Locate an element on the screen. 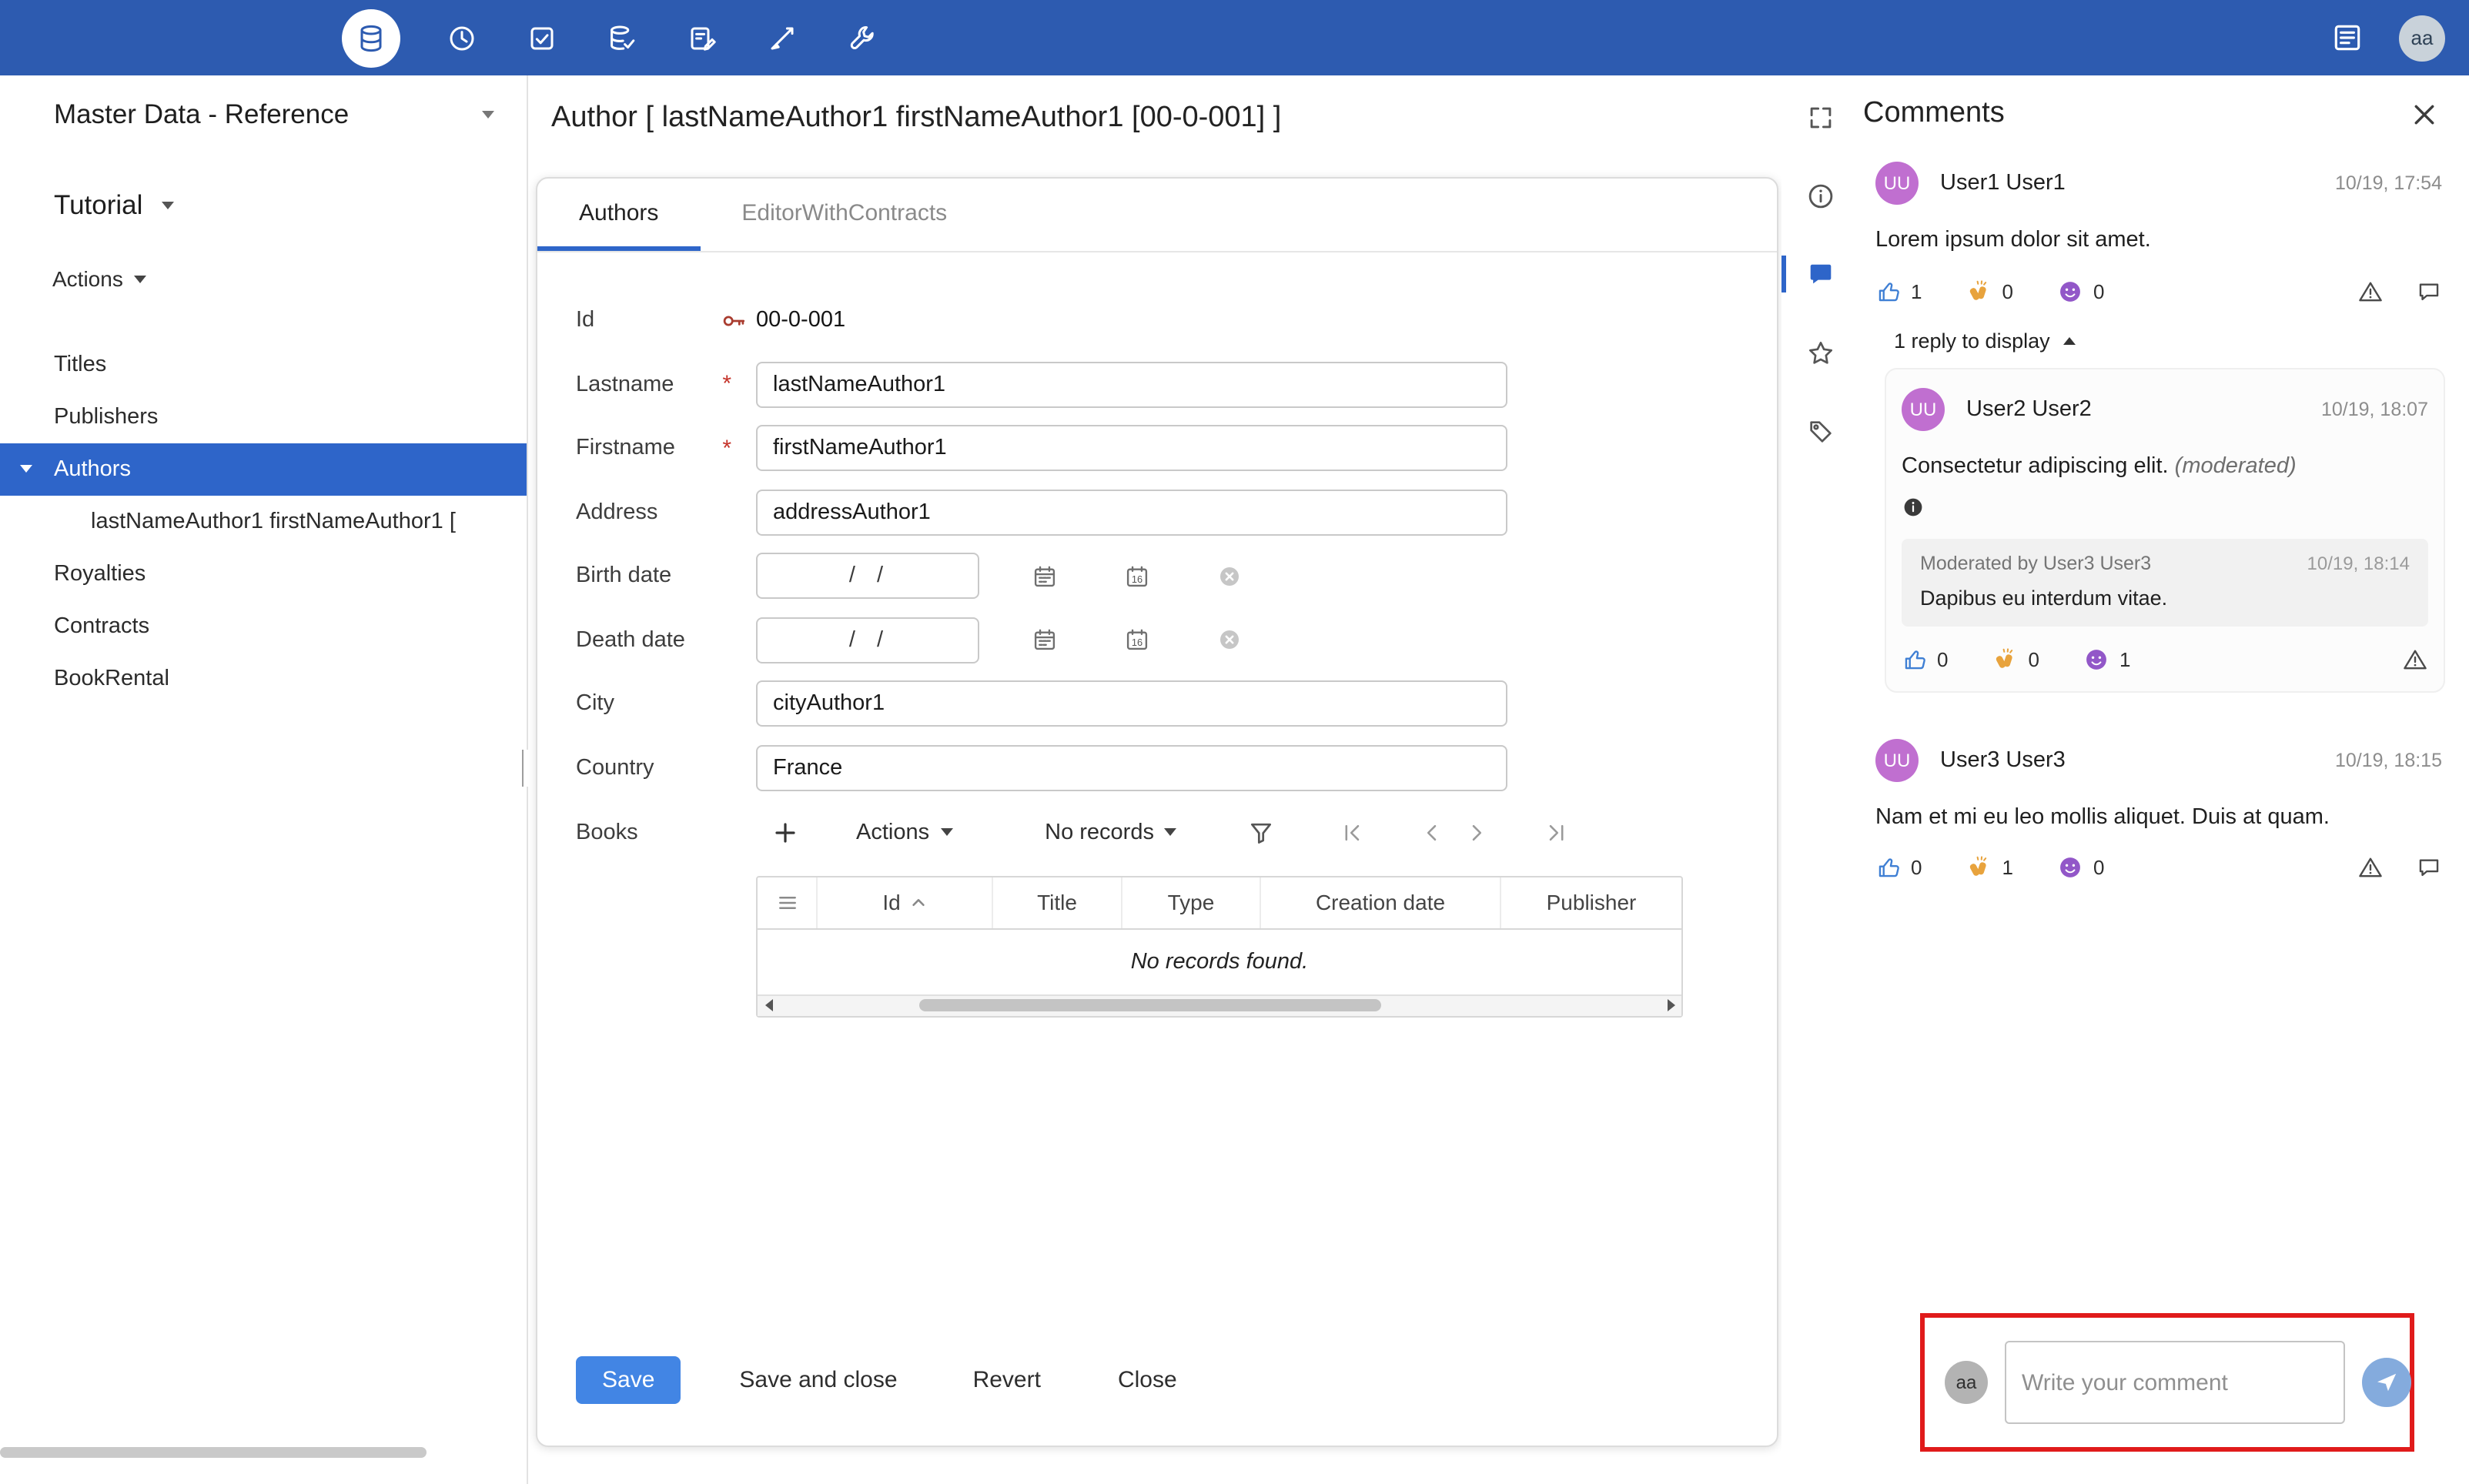  tasks-check-icon is located at coordinates (542, 37).